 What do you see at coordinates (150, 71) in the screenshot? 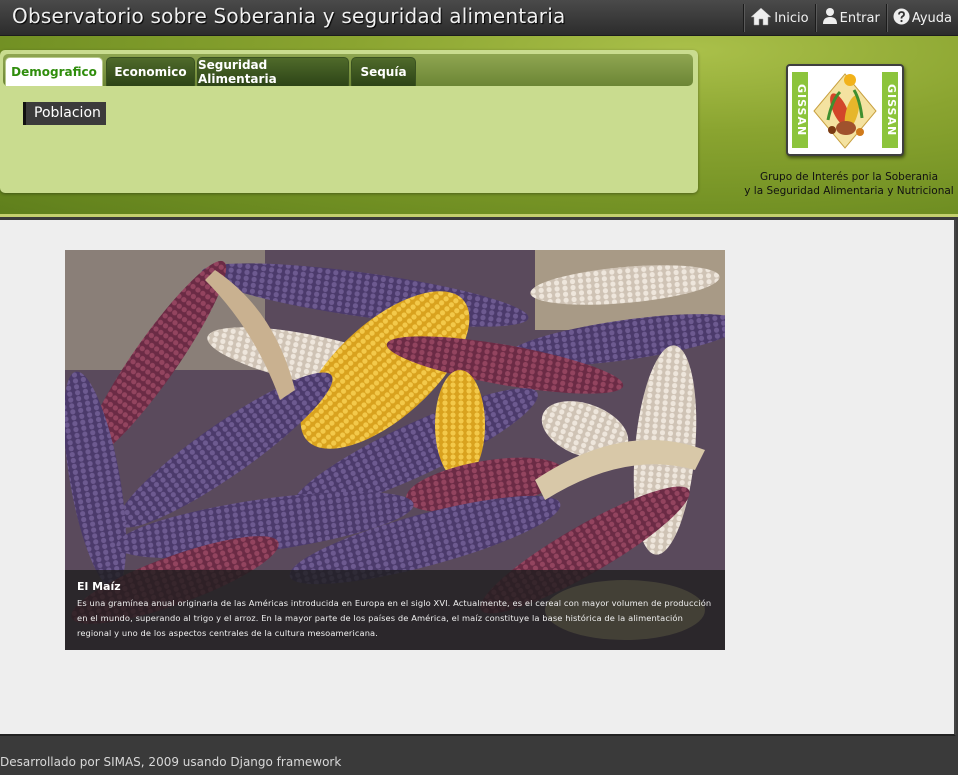
I see `tab-economico: Economico` at bounding box center [150, 71].